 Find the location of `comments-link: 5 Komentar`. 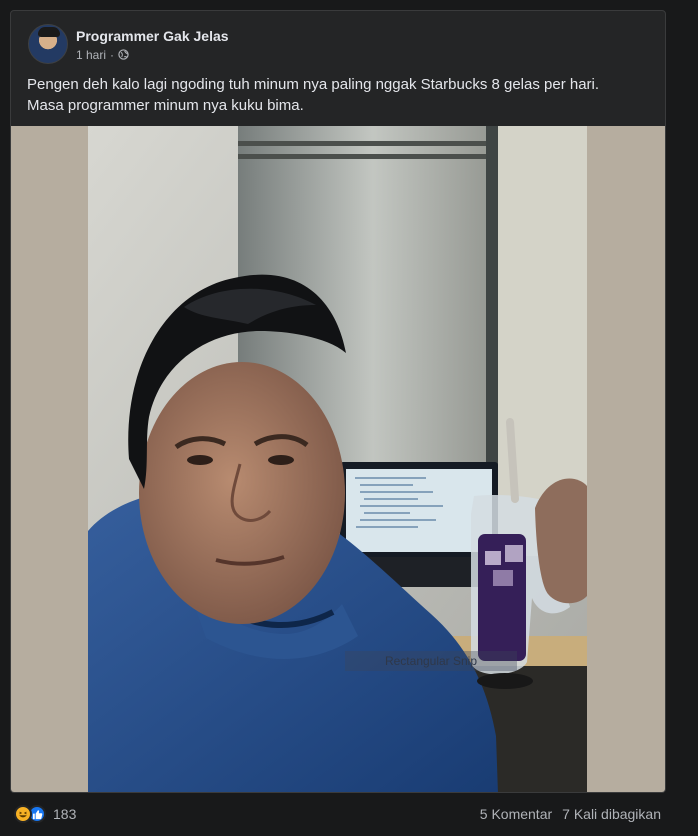

comments-link: 5 Komentar is located at coordinates (516, 814).